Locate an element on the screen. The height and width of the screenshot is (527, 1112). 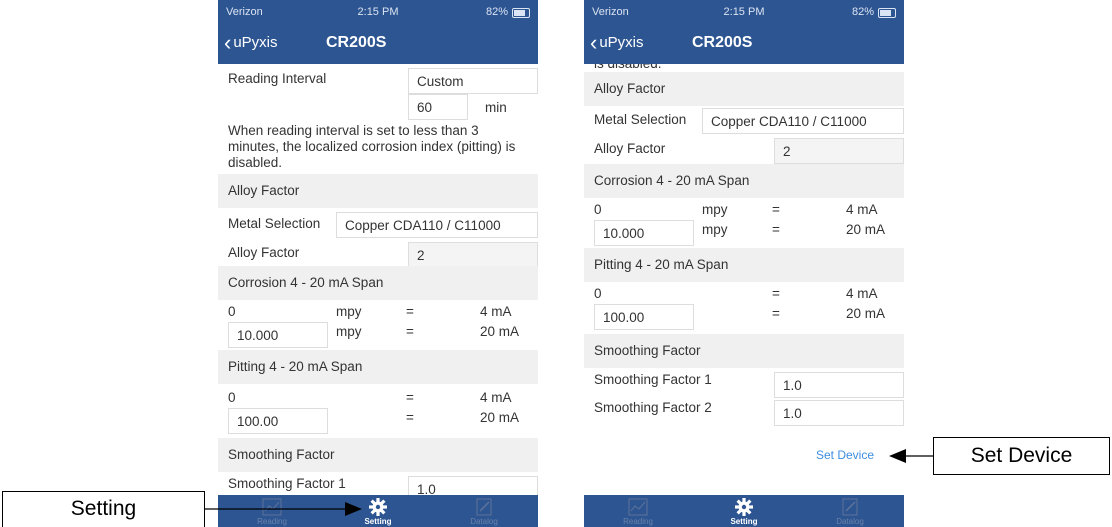
reading-interval-note-tail: is disabled. is located at coordinates (745, 68).